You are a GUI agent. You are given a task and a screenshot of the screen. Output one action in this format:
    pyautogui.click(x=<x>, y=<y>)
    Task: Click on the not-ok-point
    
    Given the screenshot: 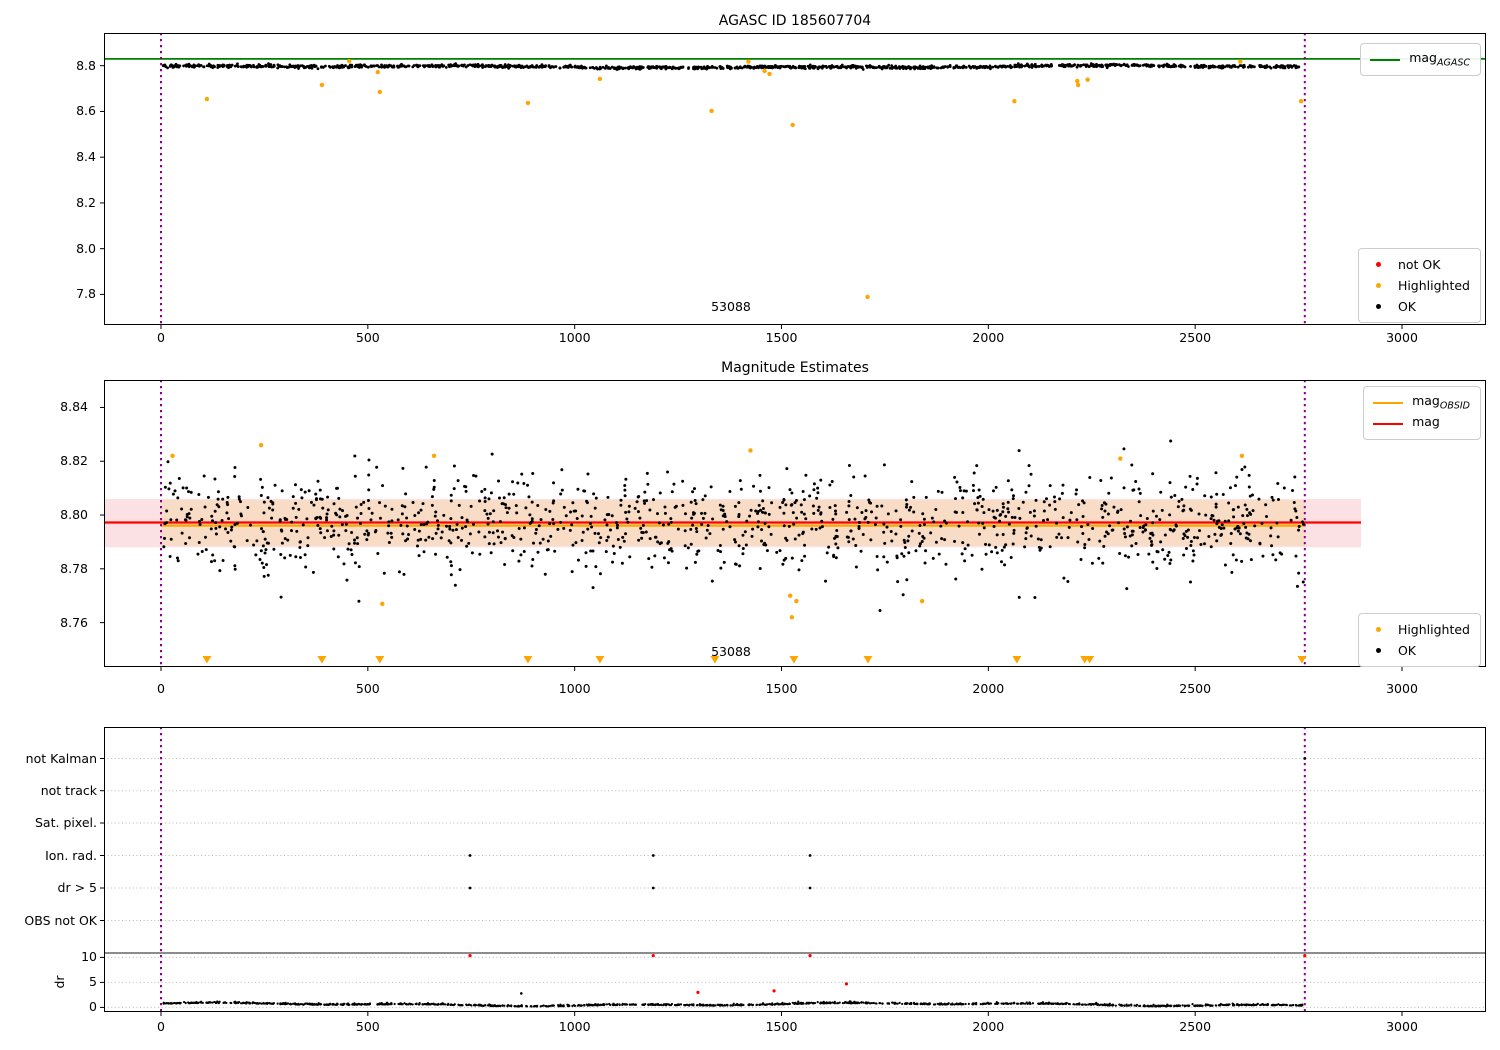 What is the action you would take?
    pyautogui.click(x=774, y=991)
    